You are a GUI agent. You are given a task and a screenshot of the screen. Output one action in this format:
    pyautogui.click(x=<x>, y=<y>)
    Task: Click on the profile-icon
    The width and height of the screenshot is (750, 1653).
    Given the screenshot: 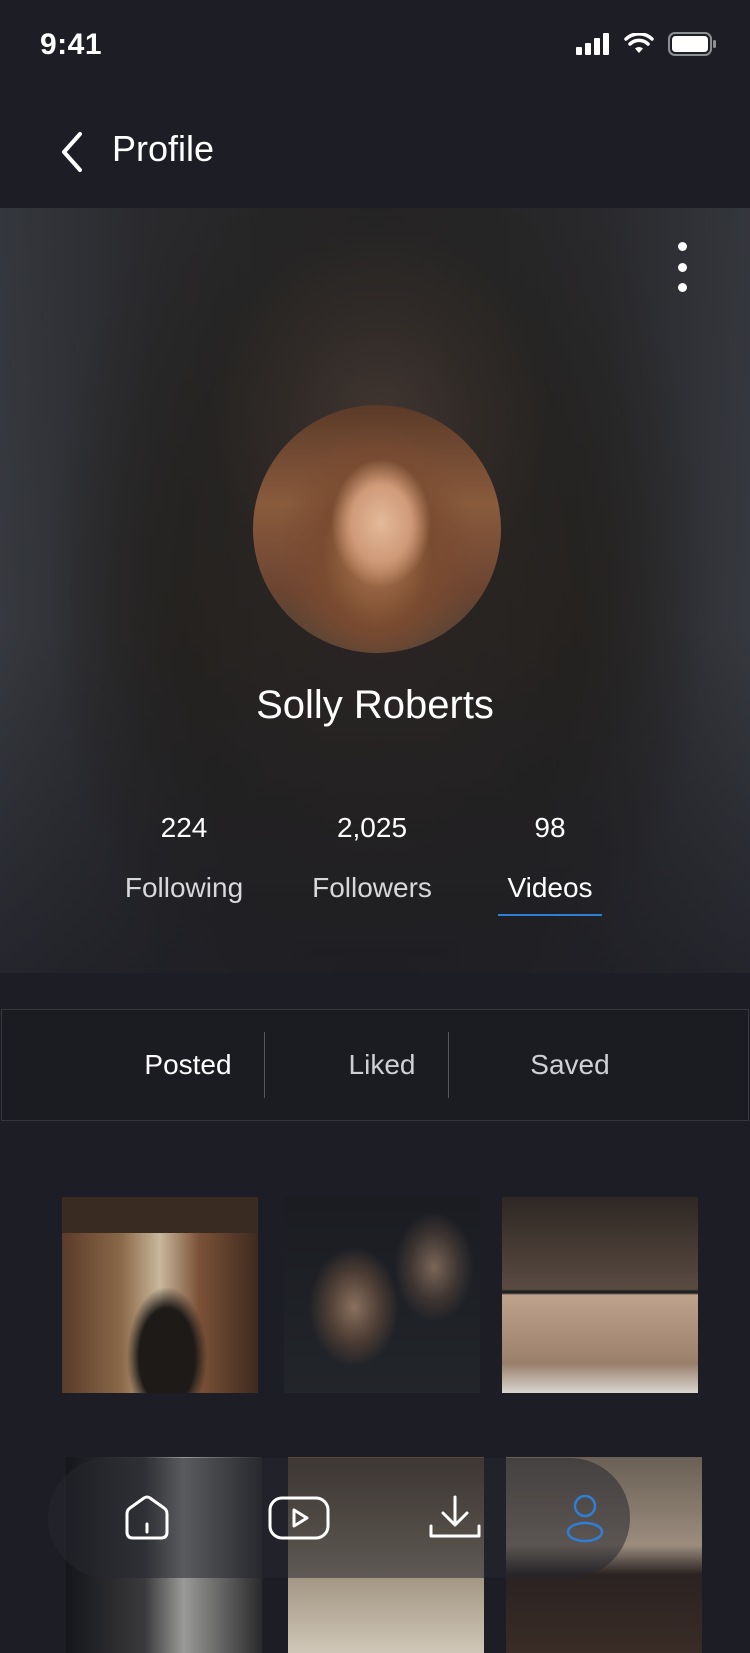 What is the action you would take?
    pyautogui.click(x=585, y=1518)
    